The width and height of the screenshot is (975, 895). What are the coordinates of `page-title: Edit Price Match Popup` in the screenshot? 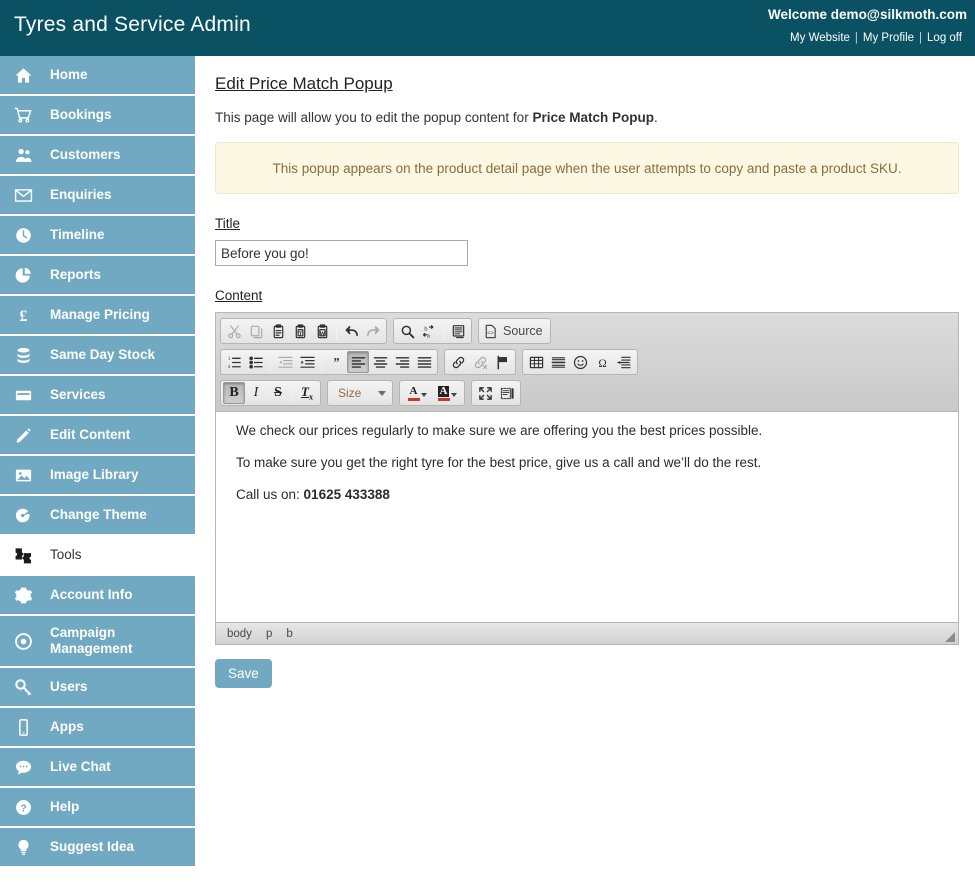 It's located at (304, 83).